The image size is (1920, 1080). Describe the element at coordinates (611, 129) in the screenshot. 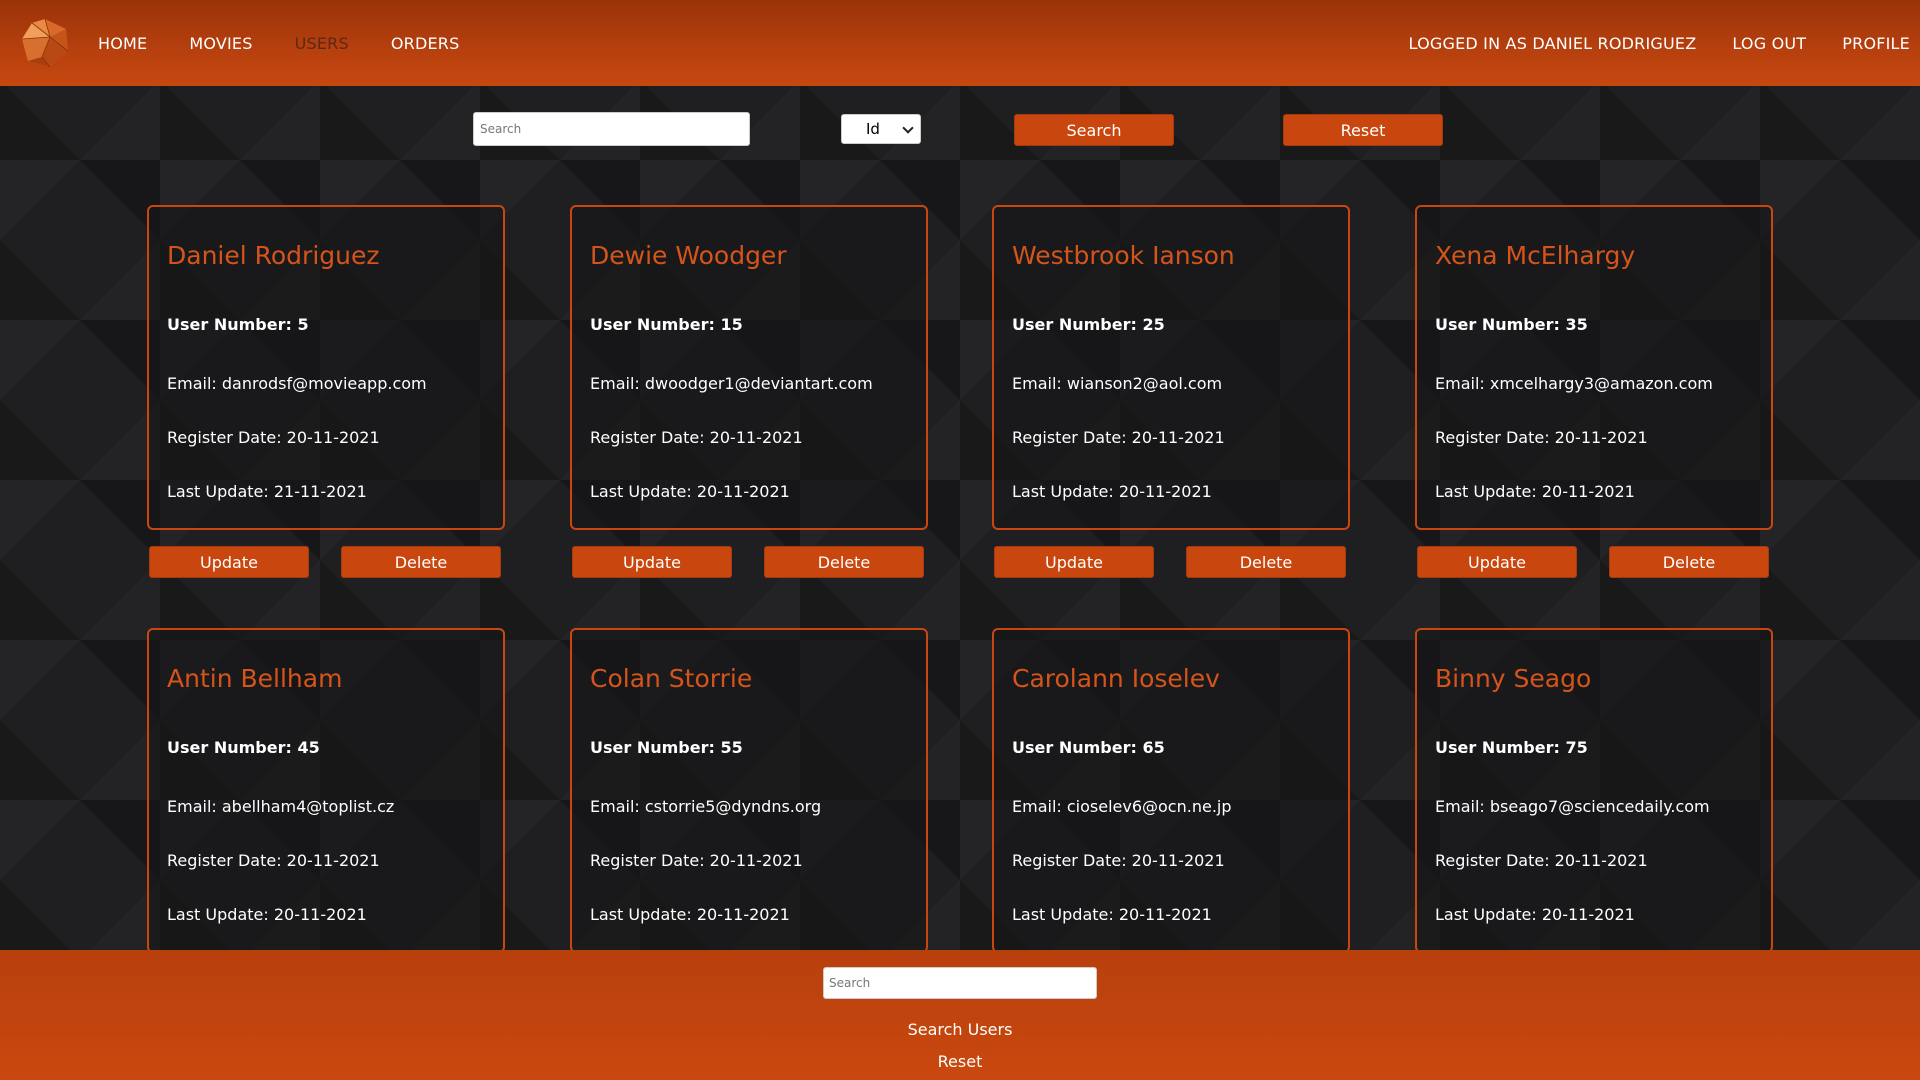

I see `search-input` at that location.